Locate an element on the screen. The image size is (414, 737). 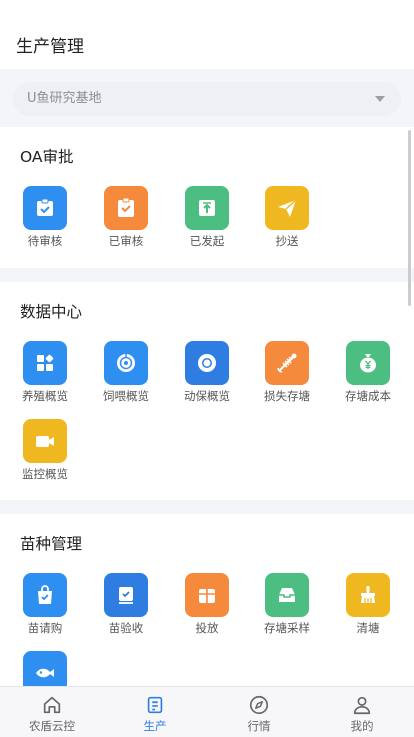
tab-label: 农盾云控 is located at coordinates (52, 726).